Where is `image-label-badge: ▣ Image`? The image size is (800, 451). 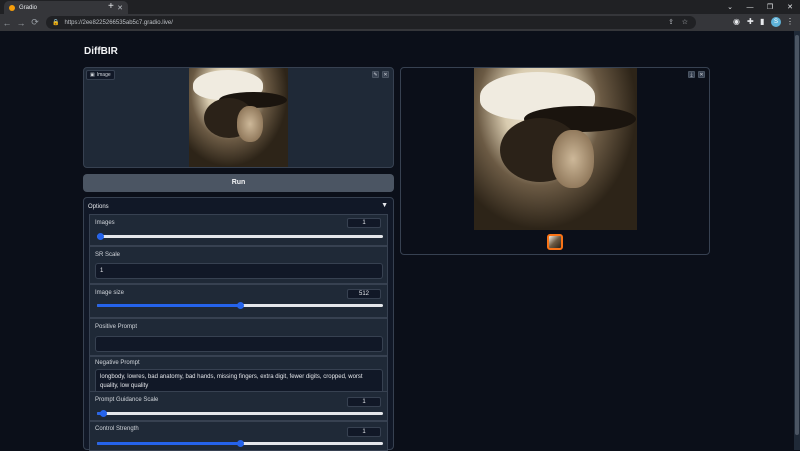 image-label-badge: ▣ Image is located at coordinates (100, 75).